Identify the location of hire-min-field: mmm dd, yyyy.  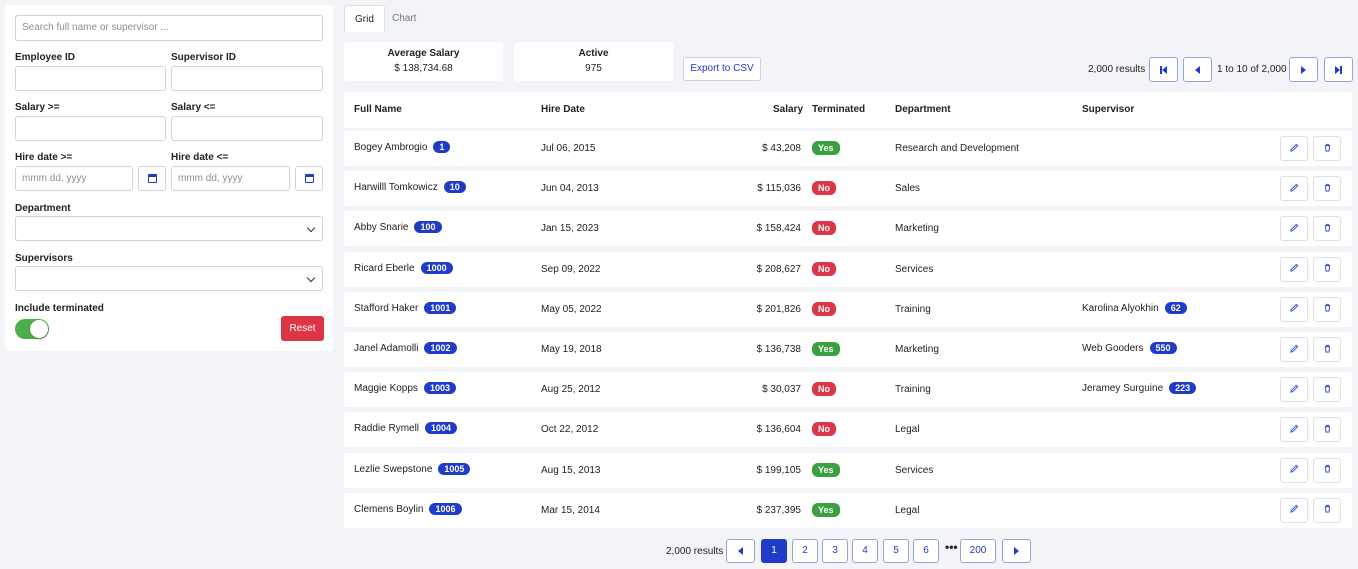
(74, 178).